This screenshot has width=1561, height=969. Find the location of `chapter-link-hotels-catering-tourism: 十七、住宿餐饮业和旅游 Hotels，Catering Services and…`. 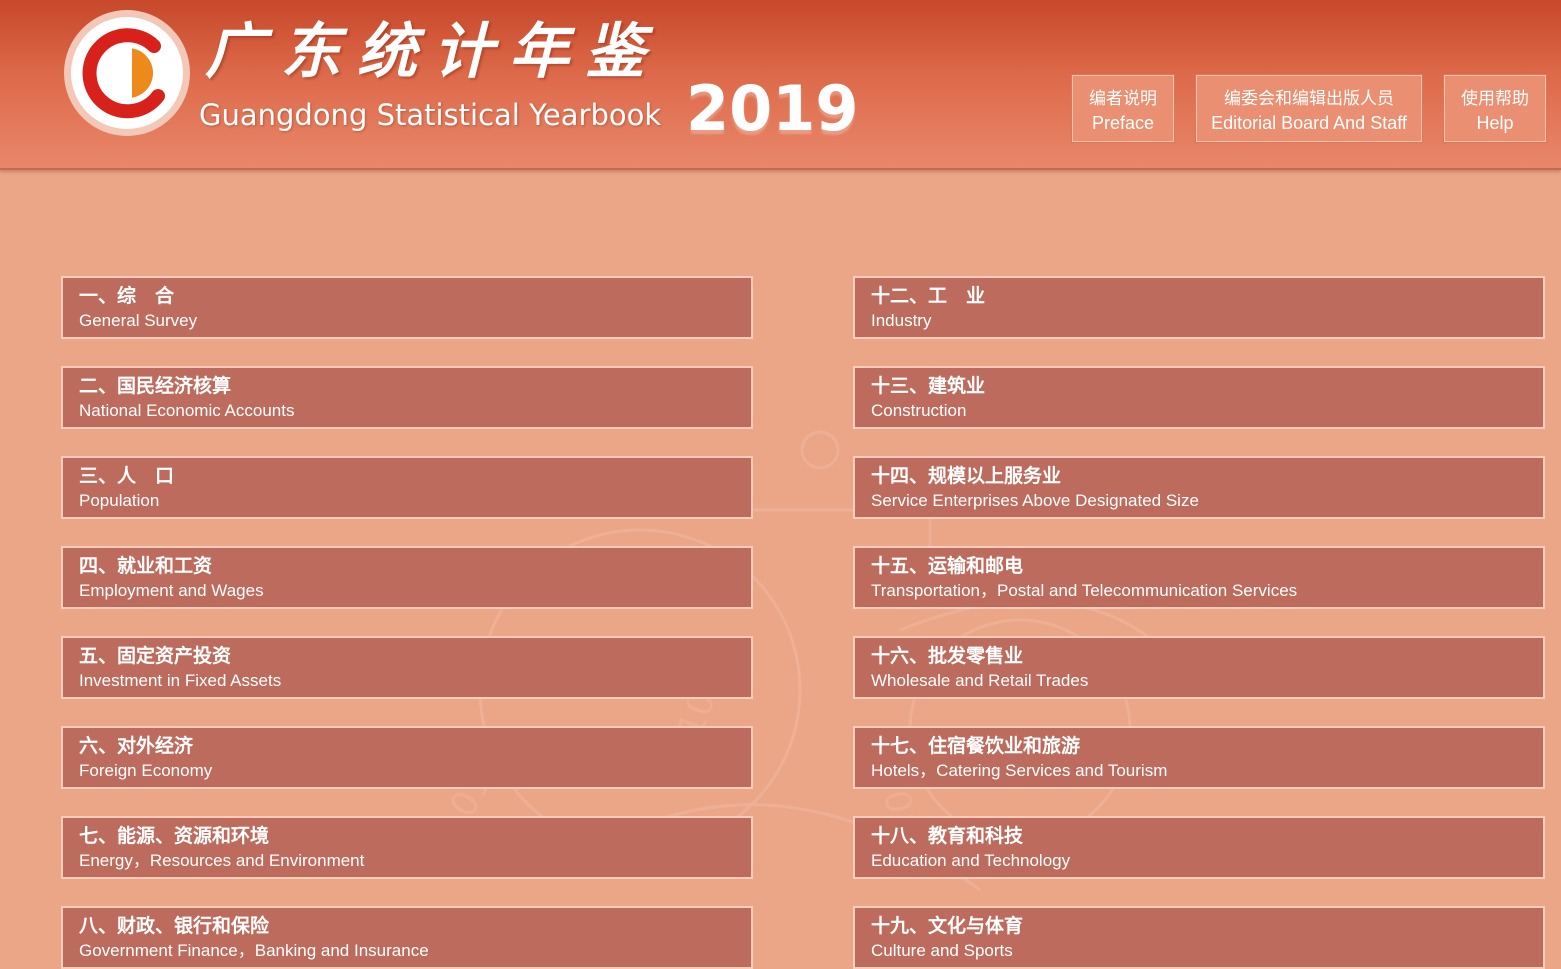

chapter-link-hotels-catering-tourism: 十七、住宿餐饮业和旅游 Hotels，Catering Services and… is located at coordinates (1199, 757).